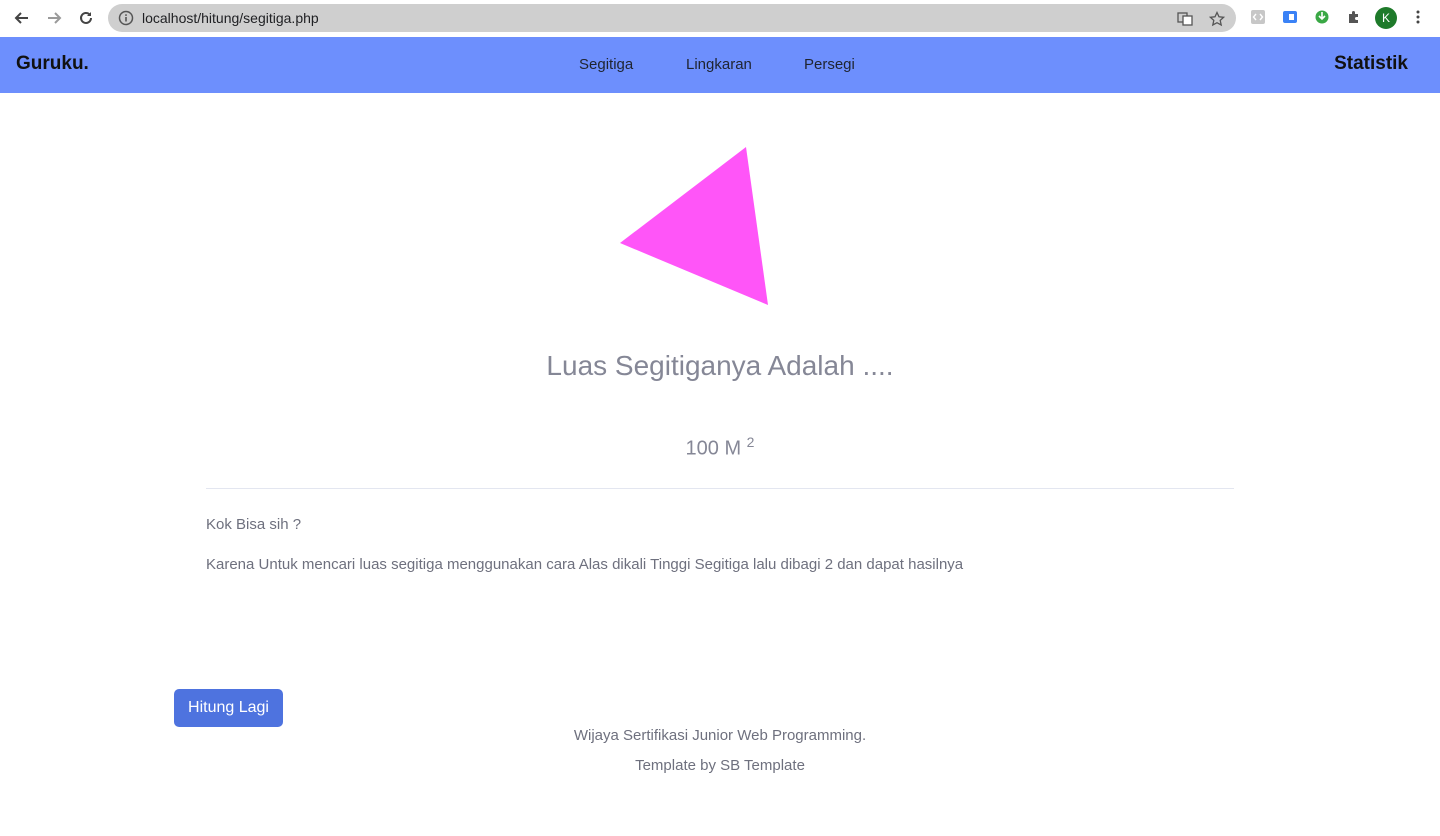  Describe the element at coordinates (720, 488) in the screenshot. I see `divider` at that location.